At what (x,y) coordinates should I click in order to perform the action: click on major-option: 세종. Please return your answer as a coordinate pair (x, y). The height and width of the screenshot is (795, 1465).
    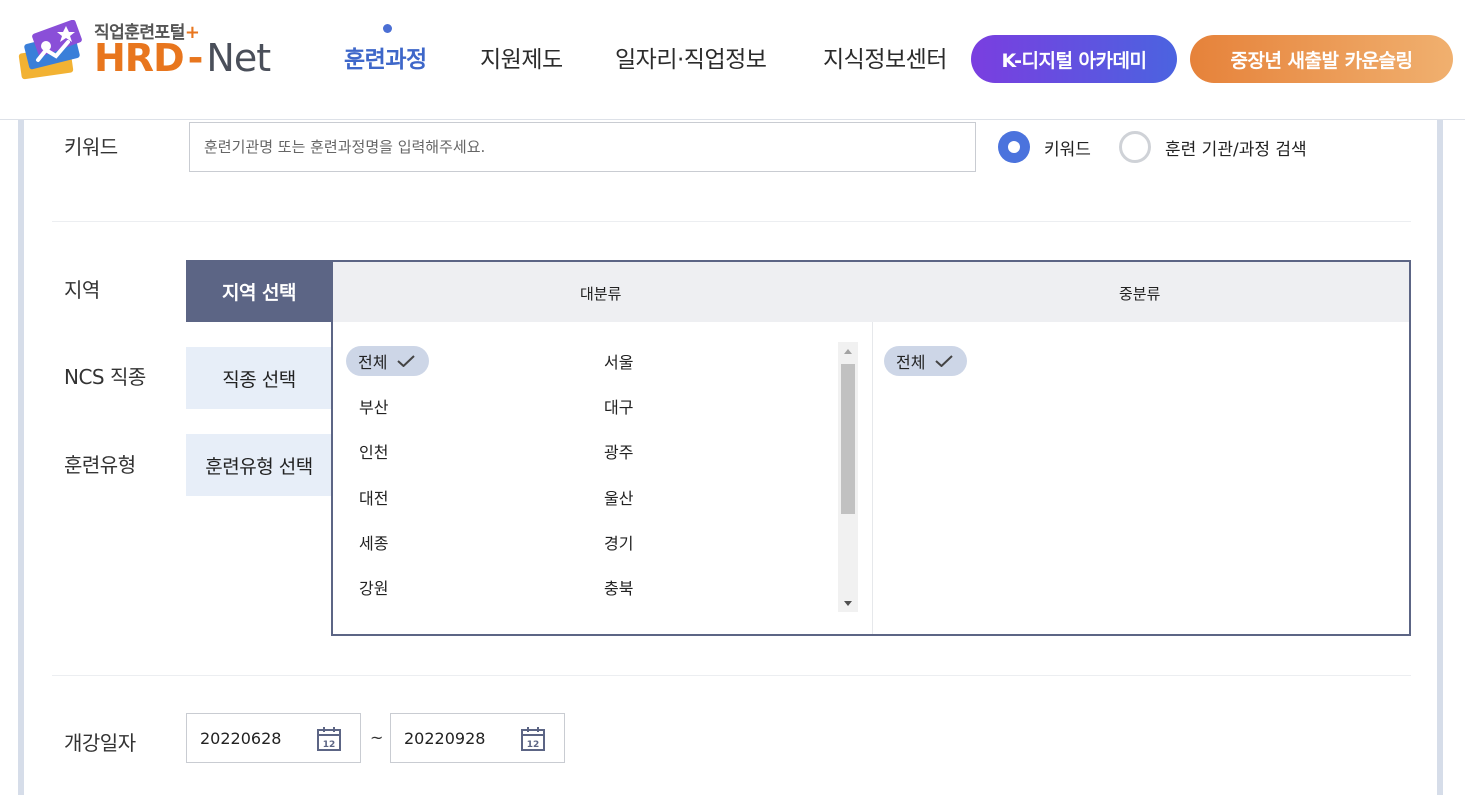
    Looking at the image, I should click on (373, 542).